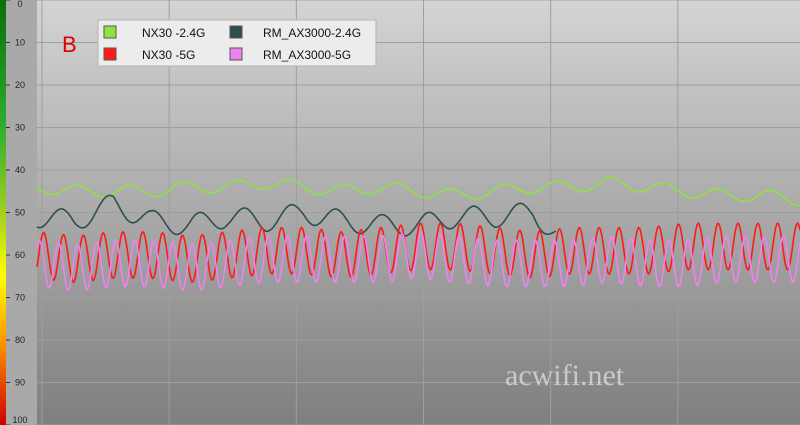 This screenshot has width=800, height=425. I want to click on legend-label-rm-ax3000-24g: RM_AX3000-2.4G, so click(312, 33).